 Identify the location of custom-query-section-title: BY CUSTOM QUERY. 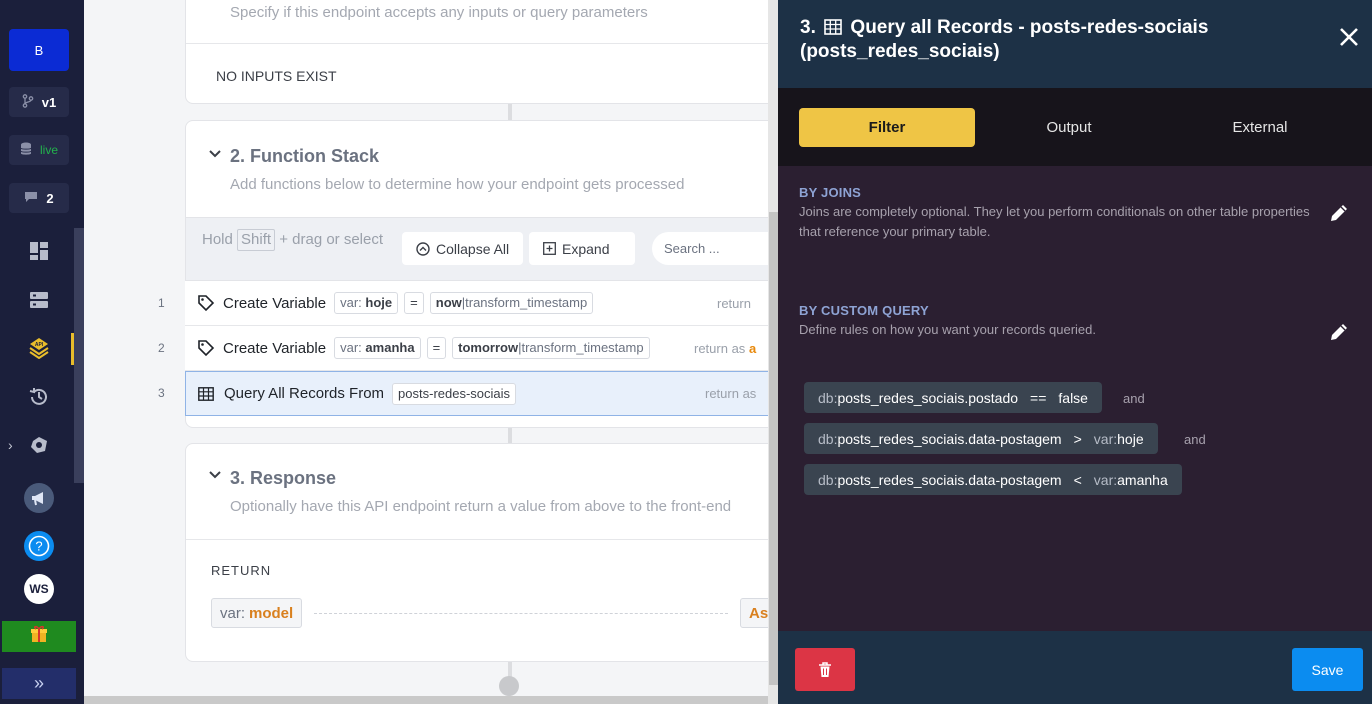
(864, 310).